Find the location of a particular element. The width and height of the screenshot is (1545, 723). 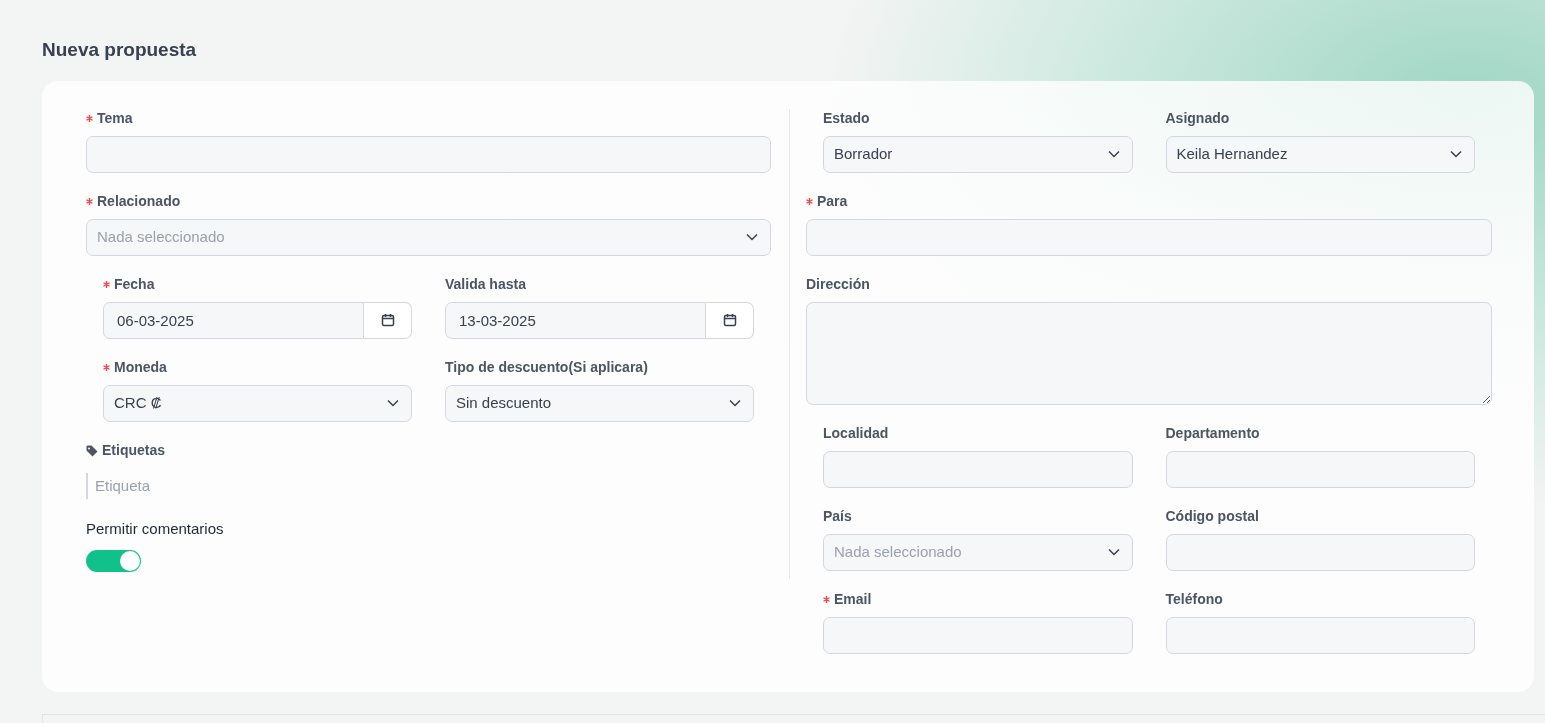

field-label: Dirección is located at coordinates (838, 284).